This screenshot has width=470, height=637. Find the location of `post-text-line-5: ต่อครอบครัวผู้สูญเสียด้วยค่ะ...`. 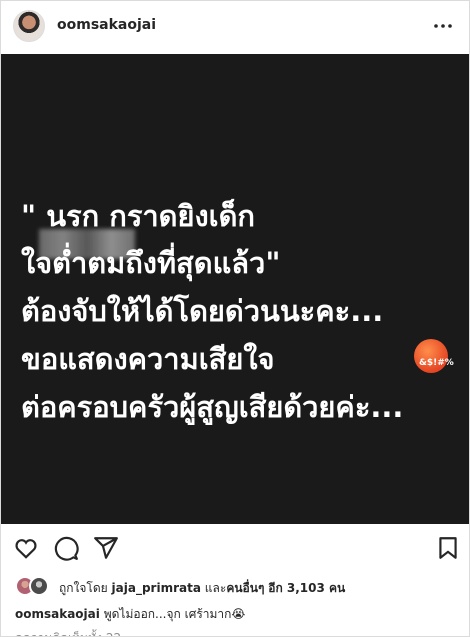

post-text-line-5: ต่อครอบครัวผู้สูญเสียด้วยค่ะ... is located at coordinates (212, 407).